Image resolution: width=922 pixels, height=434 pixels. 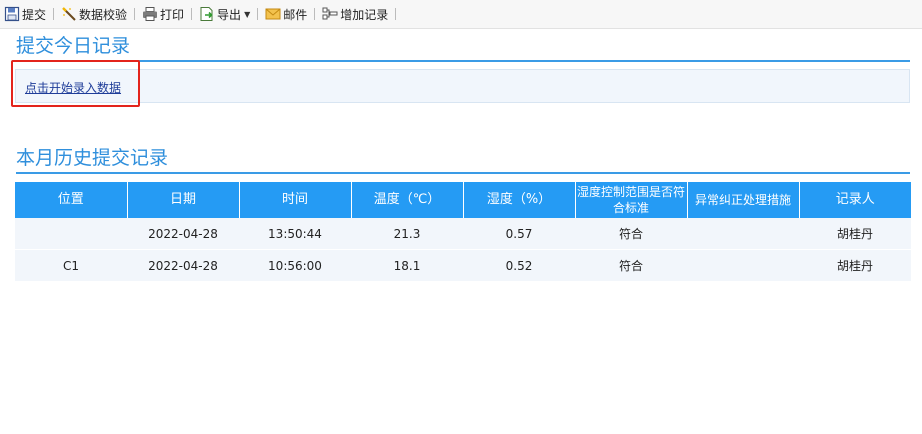 I want to click on entry-panel: 点击开始录入数据, so click(x=462, y=86).